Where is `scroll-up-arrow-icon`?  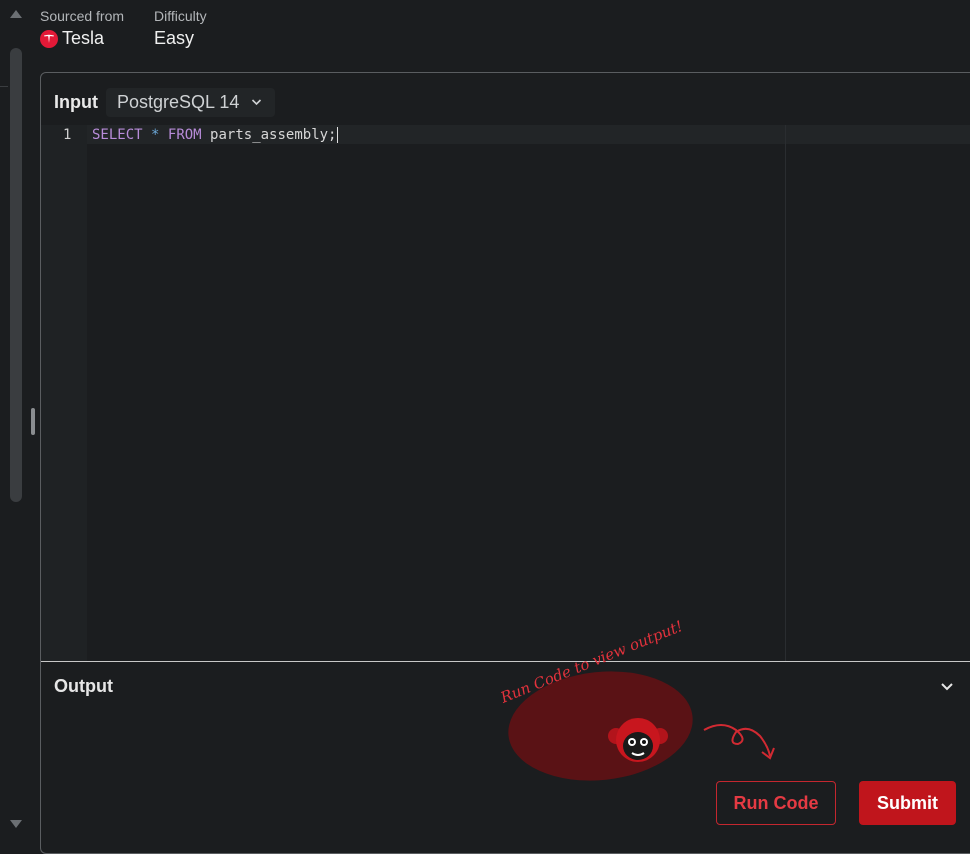 scroll-up-arrow-icon is located at coordinates (16, 14).